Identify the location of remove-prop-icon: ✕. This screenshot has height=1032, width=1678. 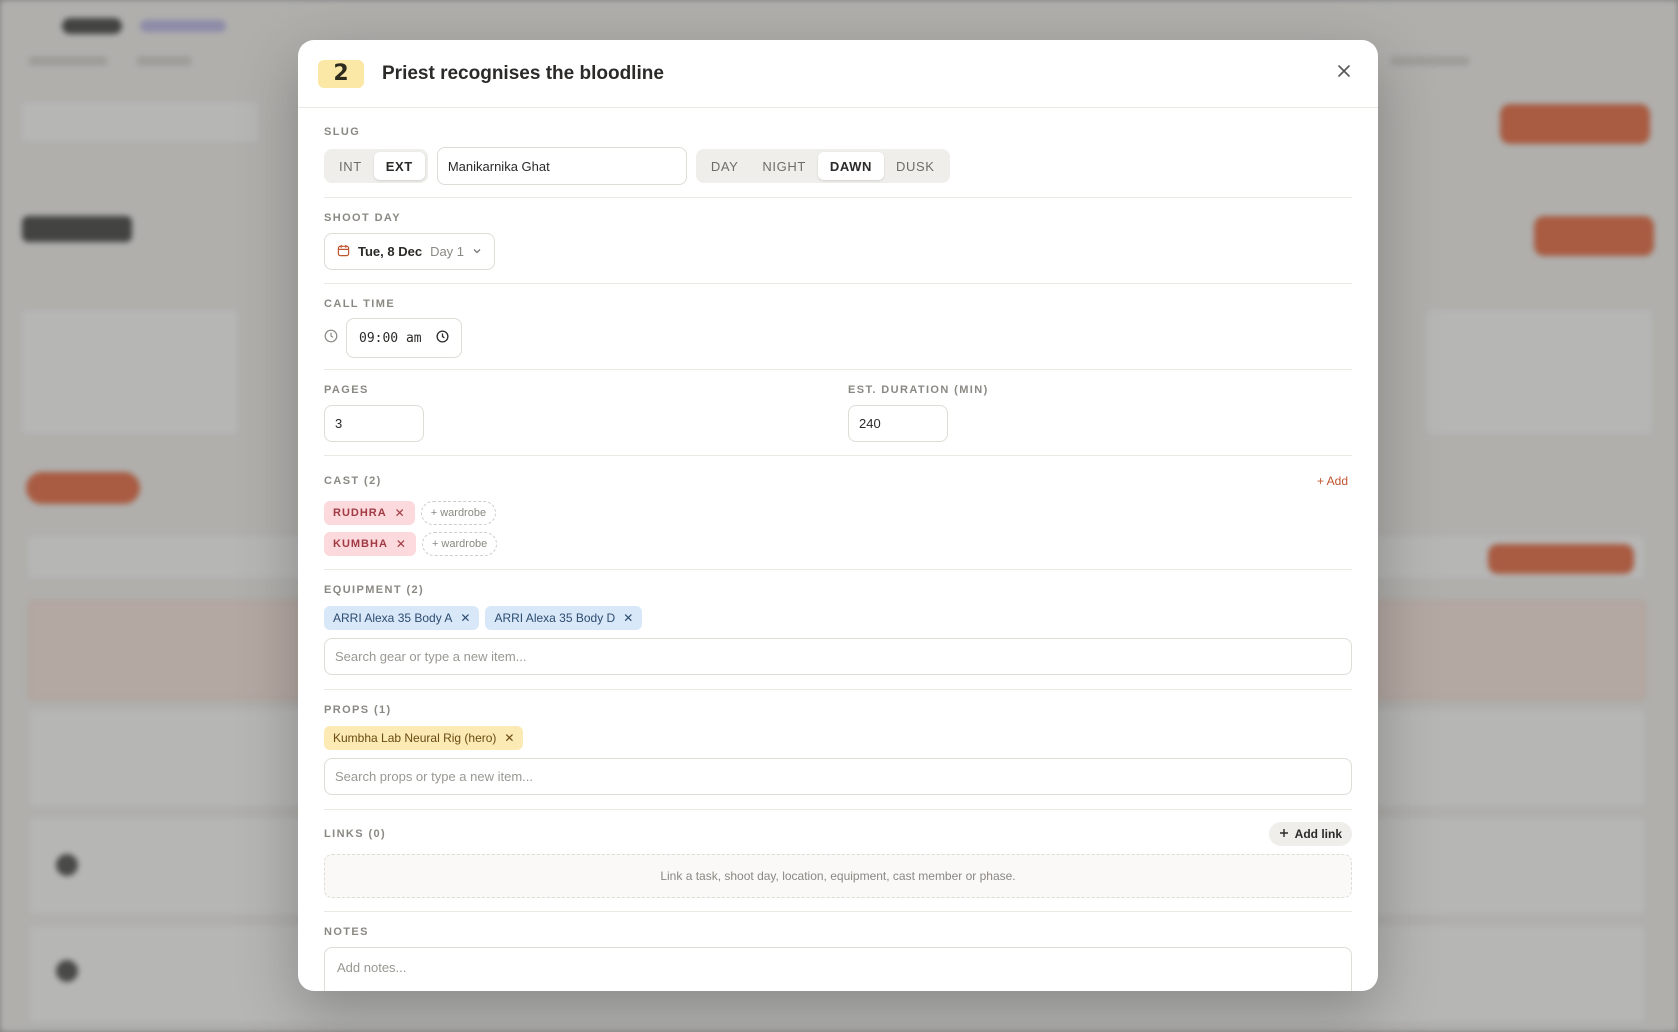
(509, 738).